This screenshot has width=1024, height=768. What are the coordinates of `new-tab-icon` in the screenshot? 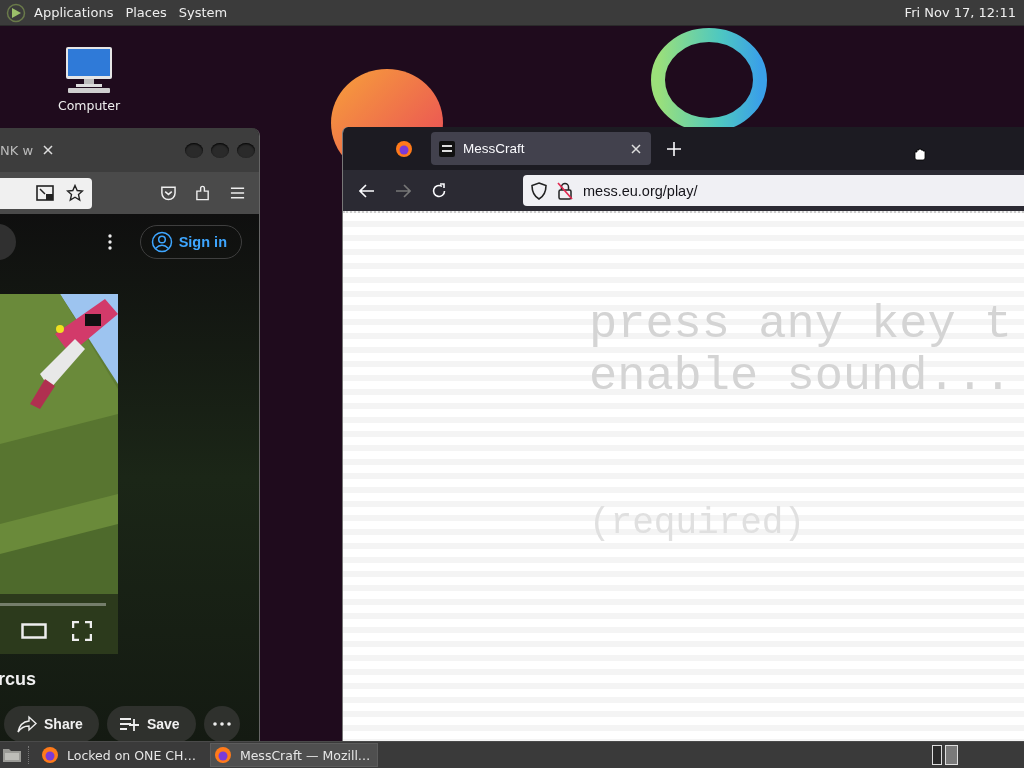 It's located at (674, 148).